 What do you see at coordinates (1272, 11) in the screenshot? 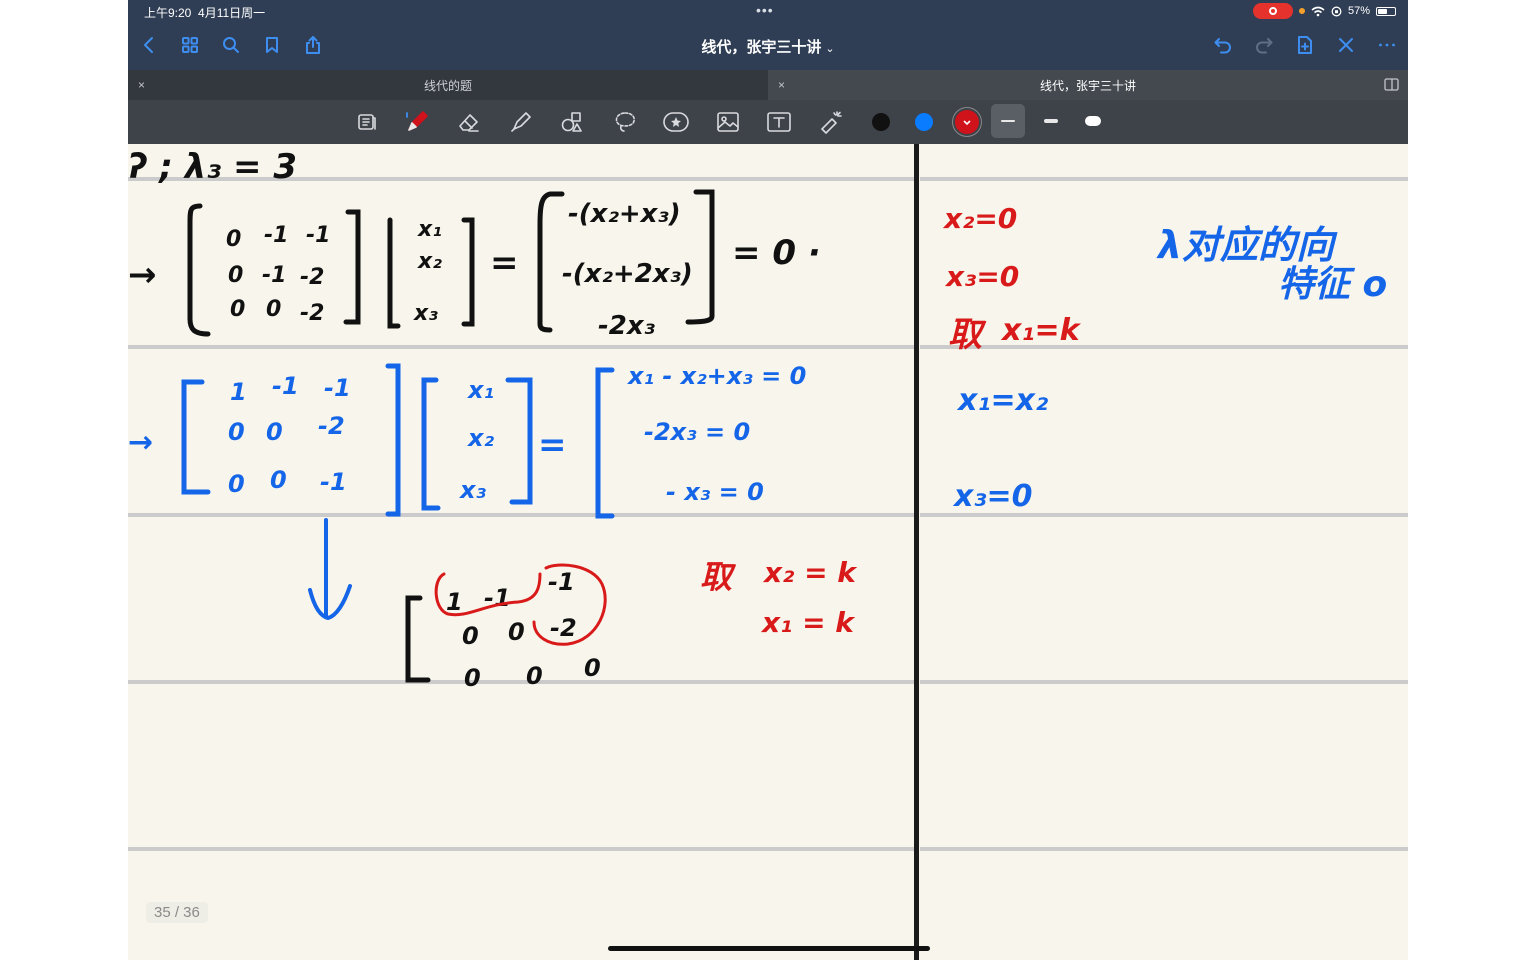
I see `screen-record-icon` at bounding box center [1272, 11].